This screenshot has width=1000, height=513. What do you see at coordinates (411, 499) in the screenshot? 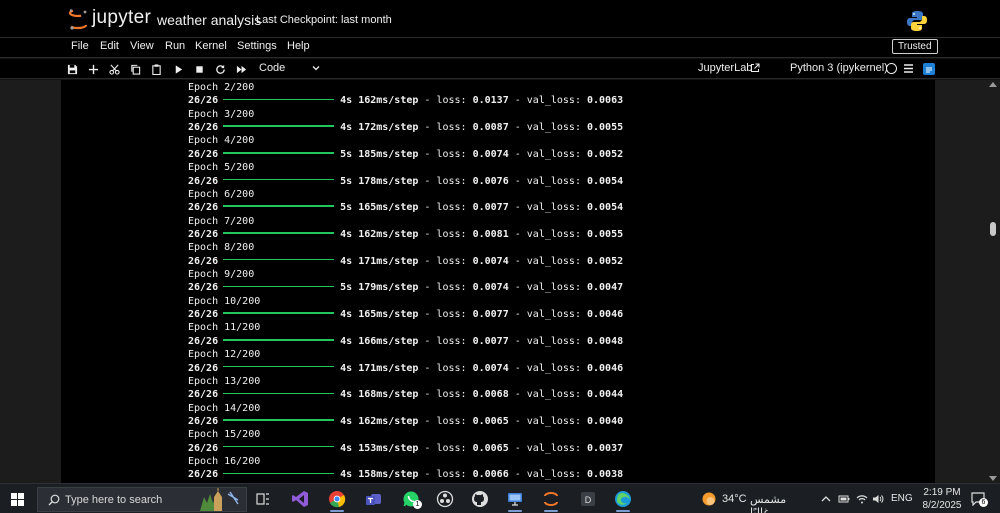
I see `whatsapp-icon: 1` at bounding box center [411, 499].